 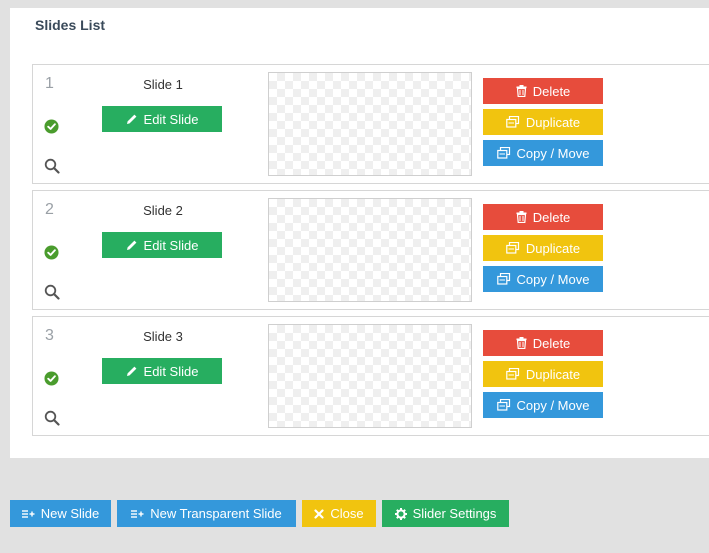 I want to click on slide-number: 2, so click(x=49, y=209).